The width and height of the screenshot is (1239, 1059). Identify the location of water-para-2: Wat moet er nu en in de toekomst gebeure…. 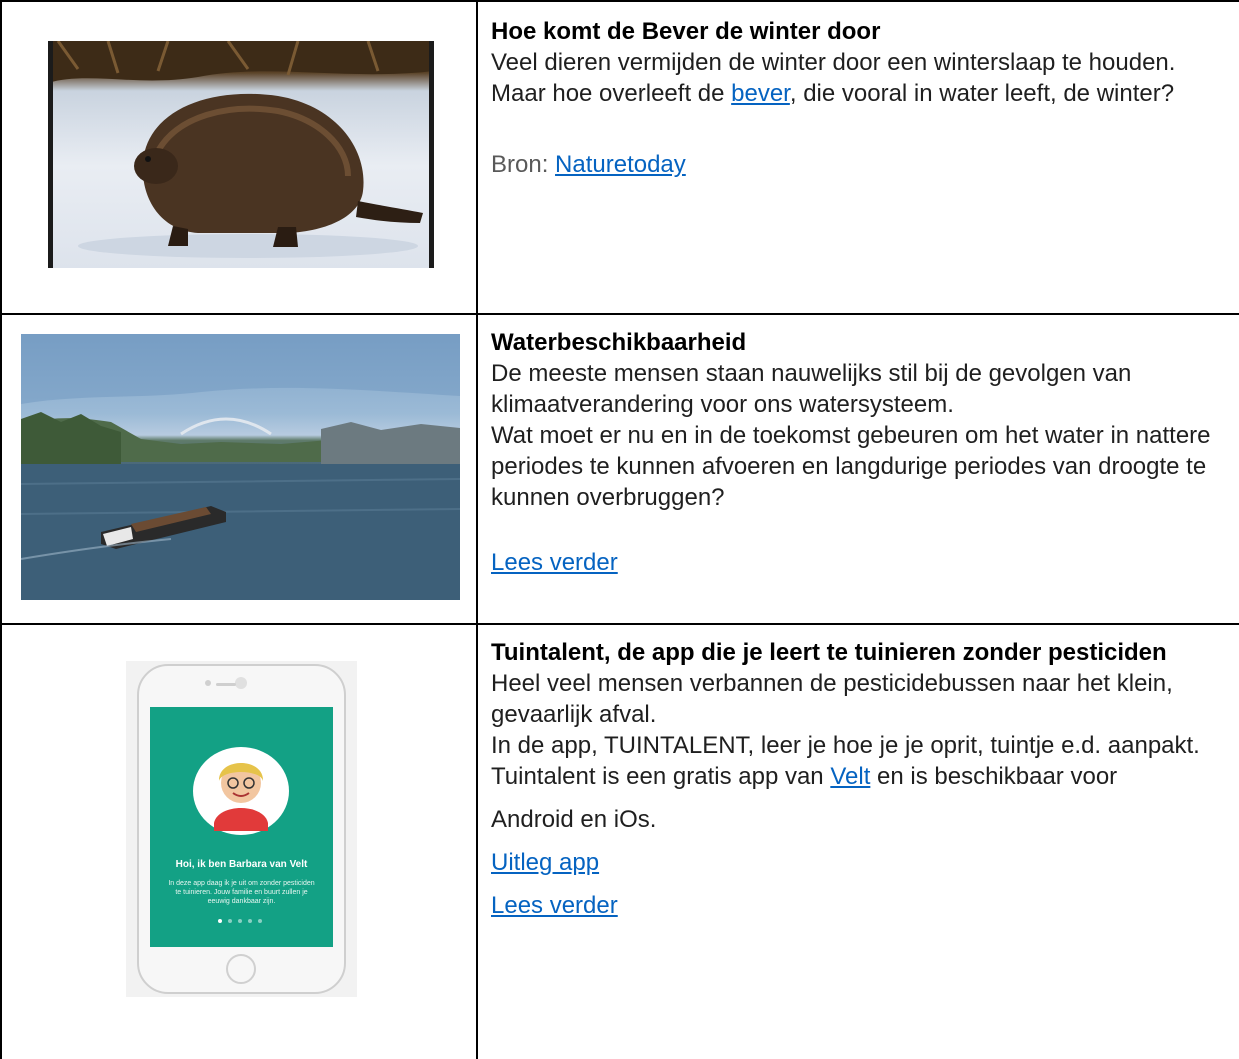
(851, 466).